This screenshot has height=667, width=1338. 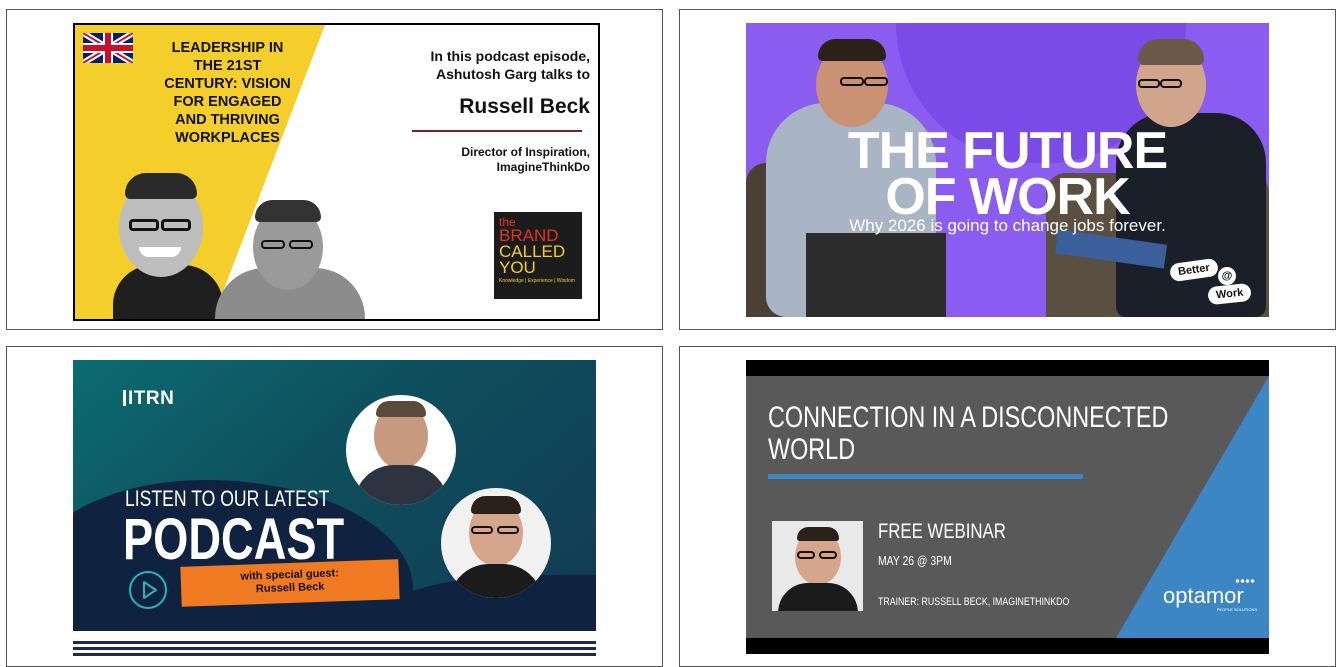 What do you see at coordinates (290, 583) in the screenshot?
I see `guest-banner: with special guest: Russell Beck` at bounding box center [290, 583].